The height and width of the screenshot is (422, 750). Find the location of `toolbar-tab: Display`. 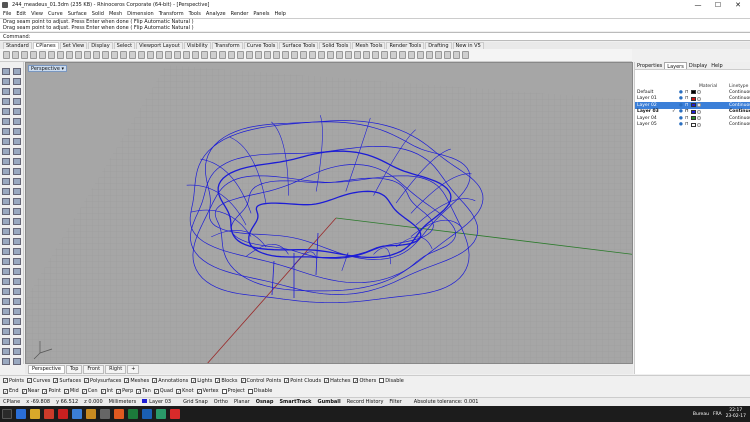

toolbar-tab: Display is located at coordinates (100, 45).